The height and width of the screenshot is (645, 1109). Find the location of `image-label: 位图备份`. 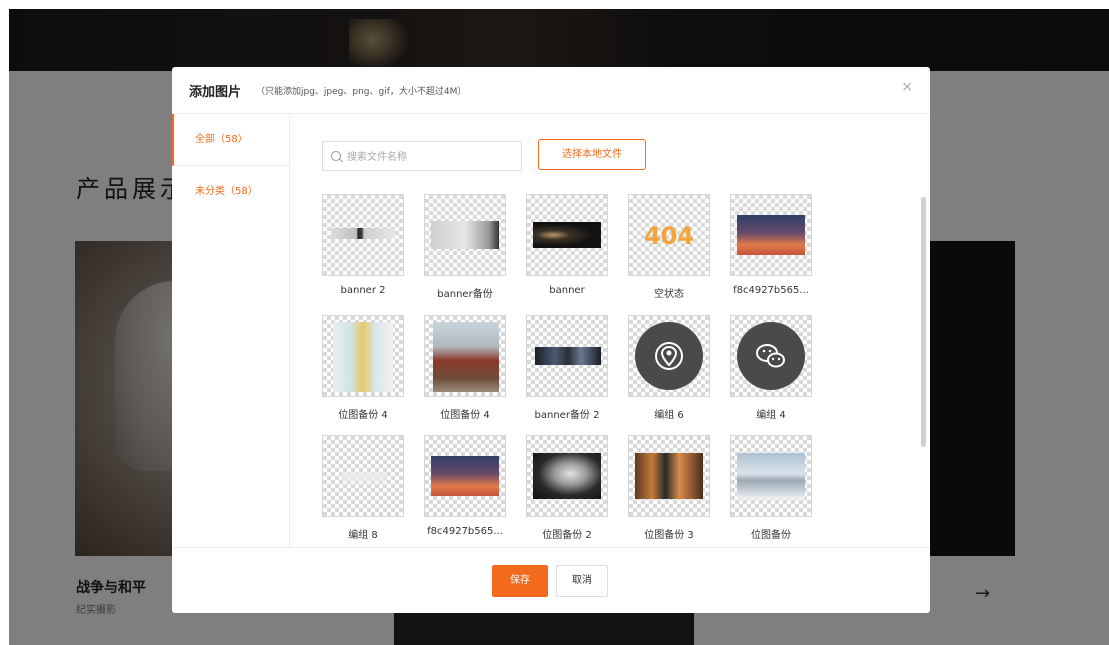

image-label: 位图备份 is located at coordinates (771, 535).